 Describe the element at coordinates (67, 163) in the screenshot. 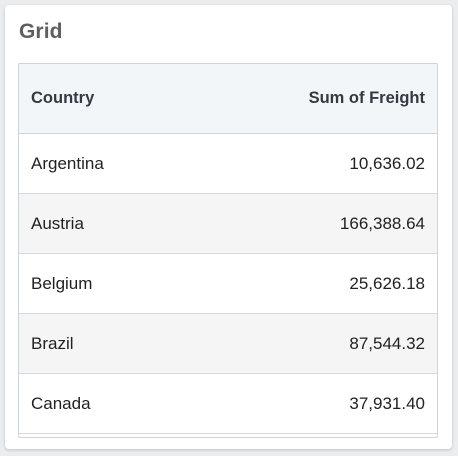

I see `country-cell: Argentina` at that location.